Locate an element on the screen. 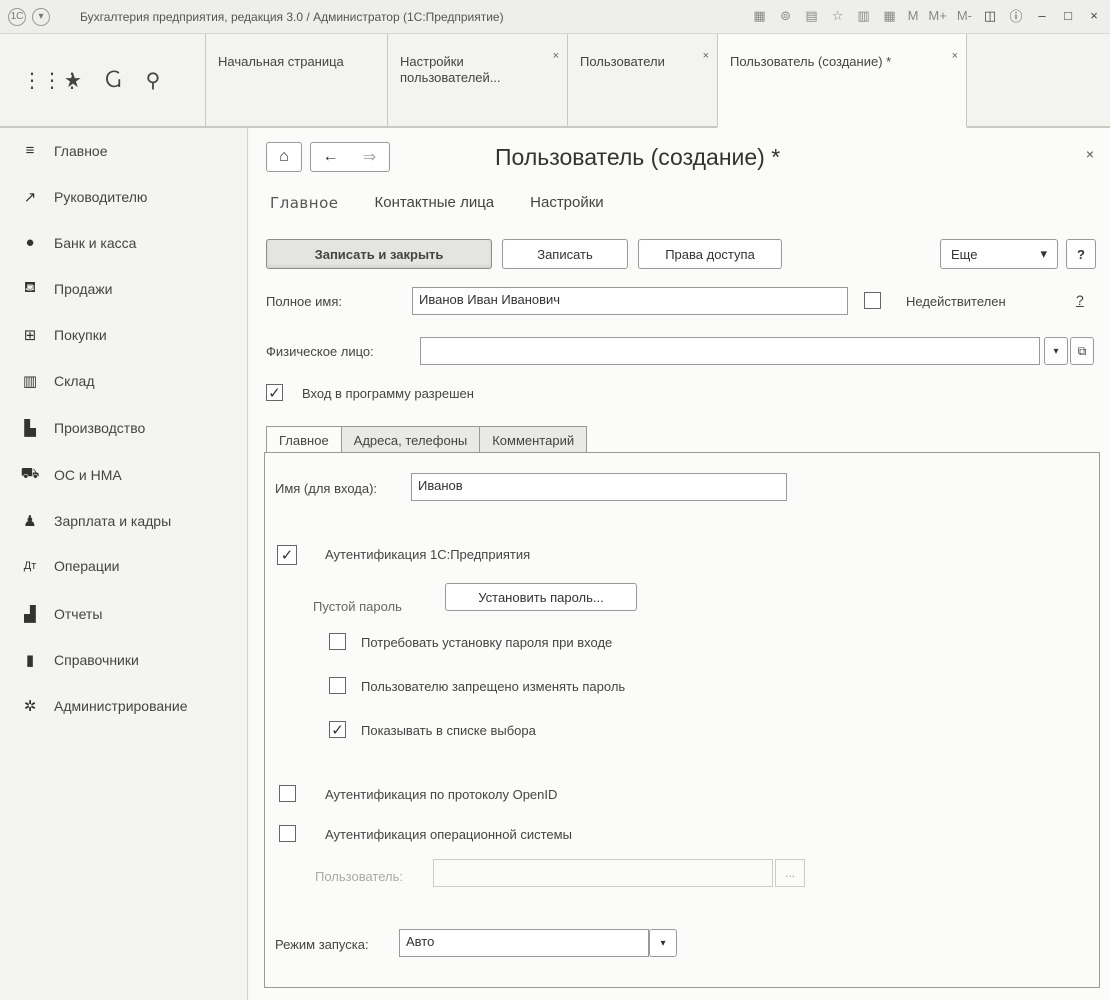  tab-user-settings: Настройки пользователей... × is located at coordinates (477, 80).